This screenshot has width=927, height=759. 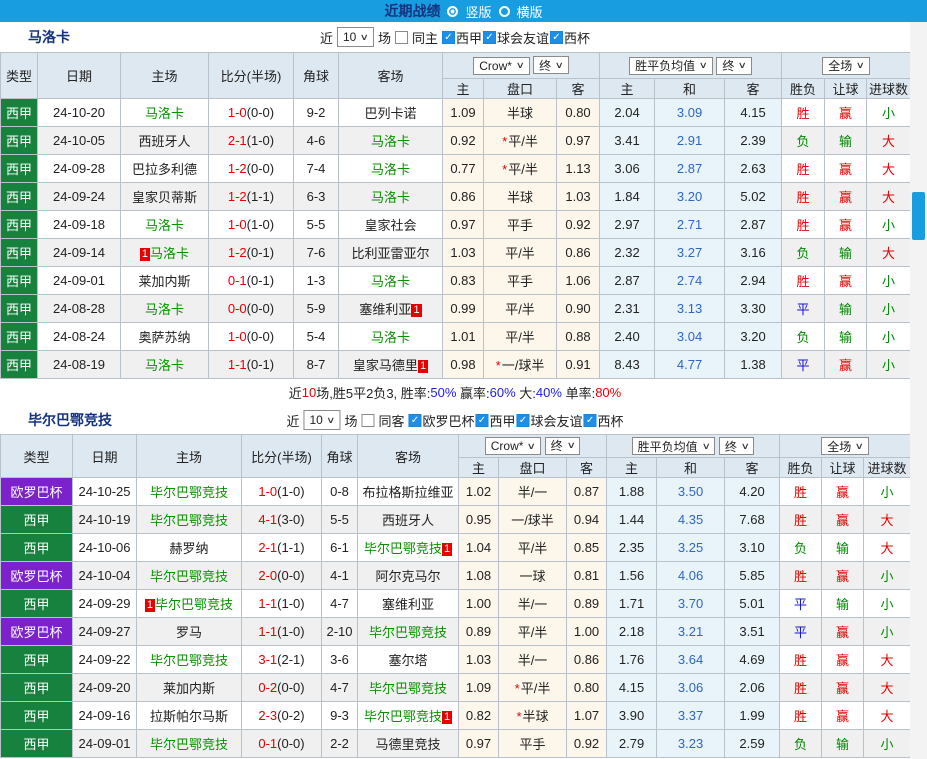 I want to click on lose-odds-cell: 2.94, so click(x=753, y=280).